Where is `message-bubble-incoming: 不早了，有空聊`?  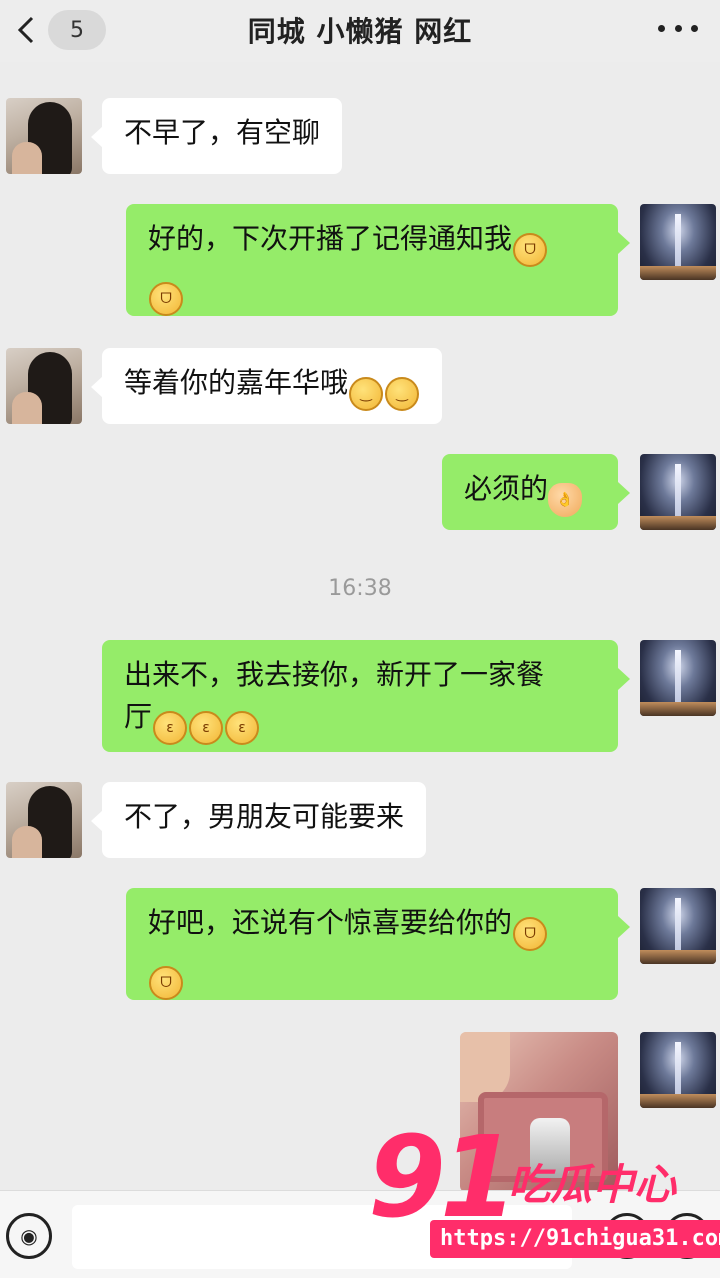
message-bubble-incoming: 不早了，有空聊 is located at coordinates (222, 136).